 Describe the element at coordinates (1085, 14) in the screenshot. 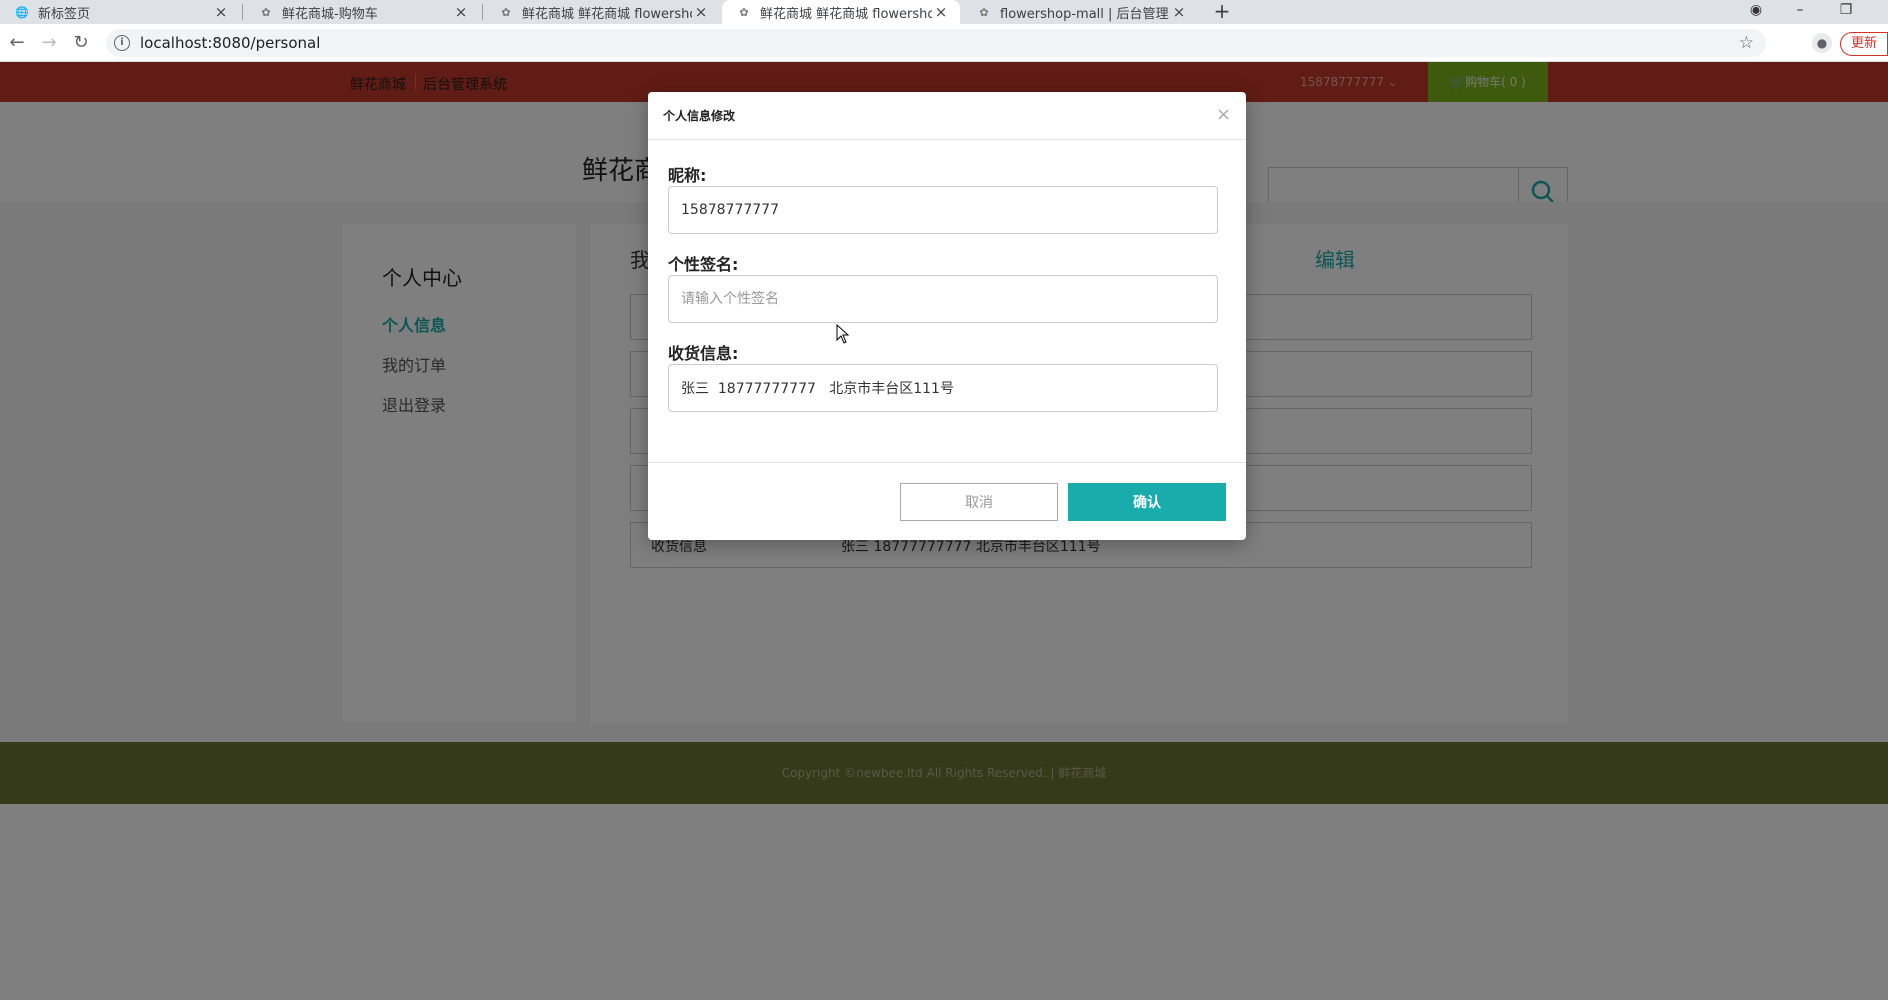

I see `tab-title: flowershop-mall | 后台管理系统` at that location.